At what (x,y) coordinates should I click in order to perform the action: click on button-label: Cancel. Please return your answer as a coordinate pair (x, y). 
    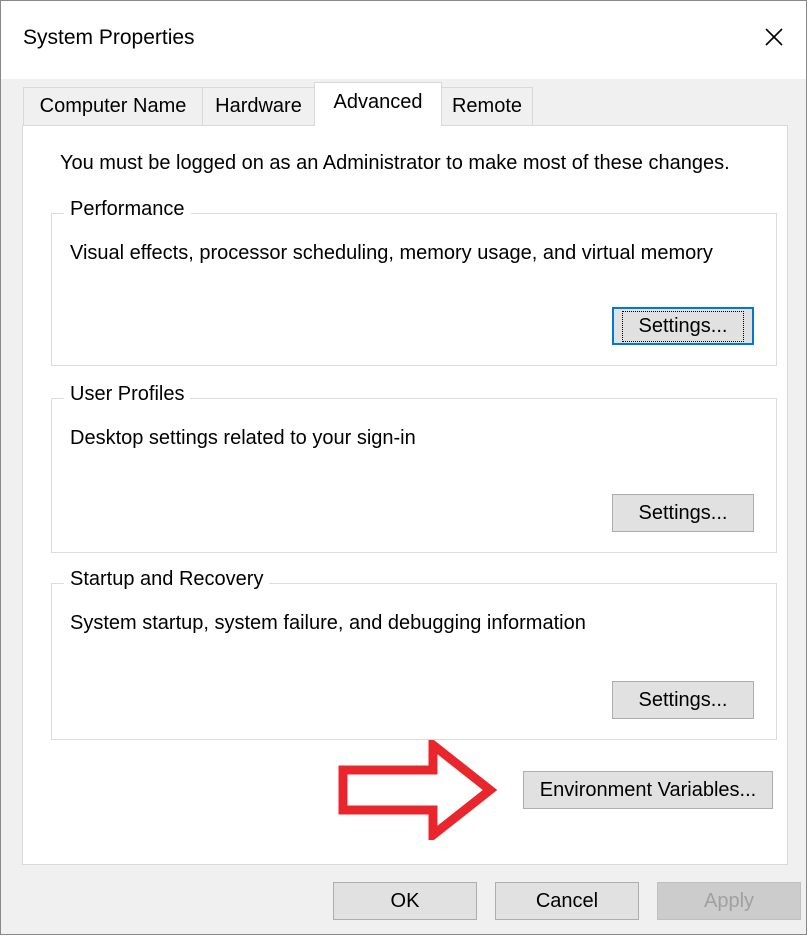
    Looking at the image, I should click on (567, 900).